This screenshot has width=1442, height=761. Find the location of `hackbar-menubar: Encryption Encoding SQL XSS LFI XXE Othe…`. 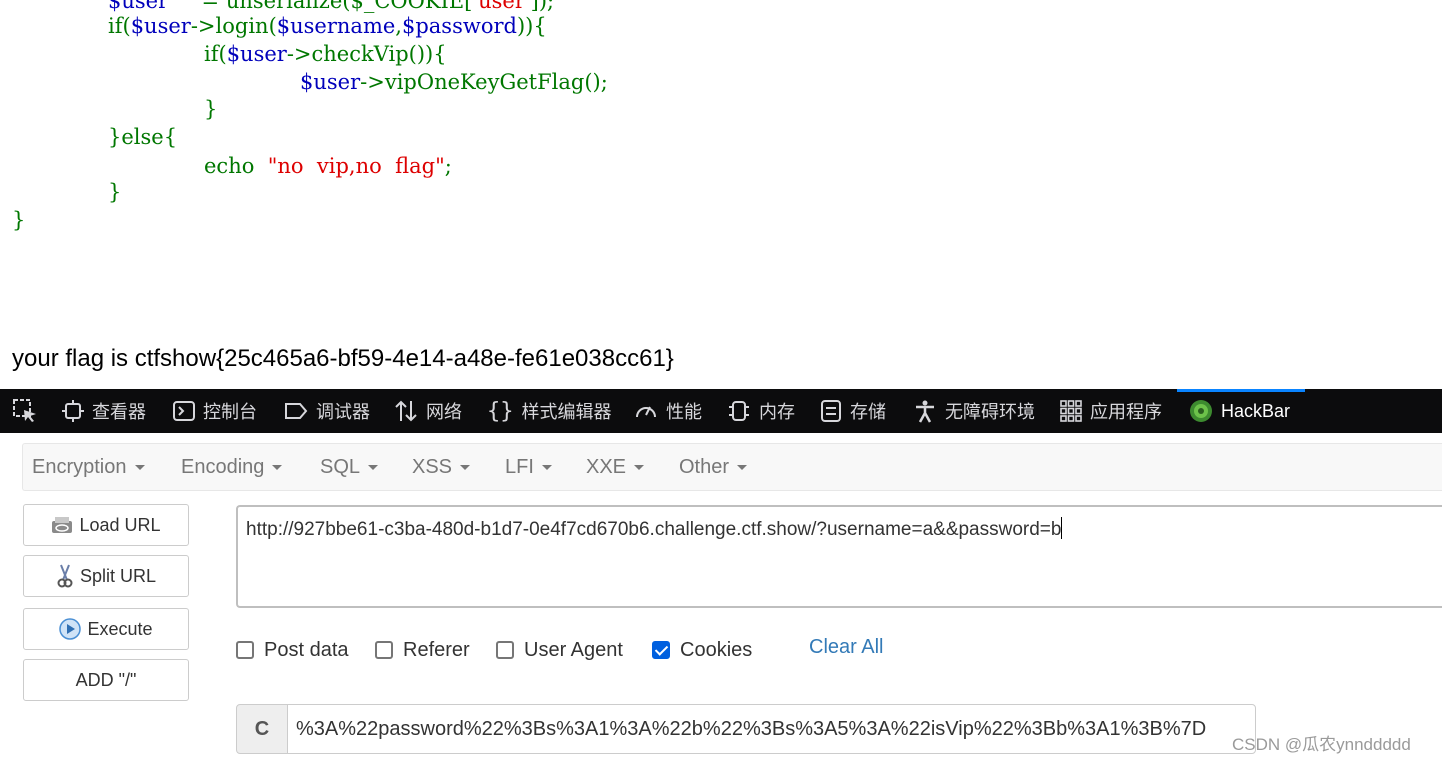

hackbar-menubar: Encryption Encoding SQL XSS LFI XXE Othe… is located at coordinates (732, 467).